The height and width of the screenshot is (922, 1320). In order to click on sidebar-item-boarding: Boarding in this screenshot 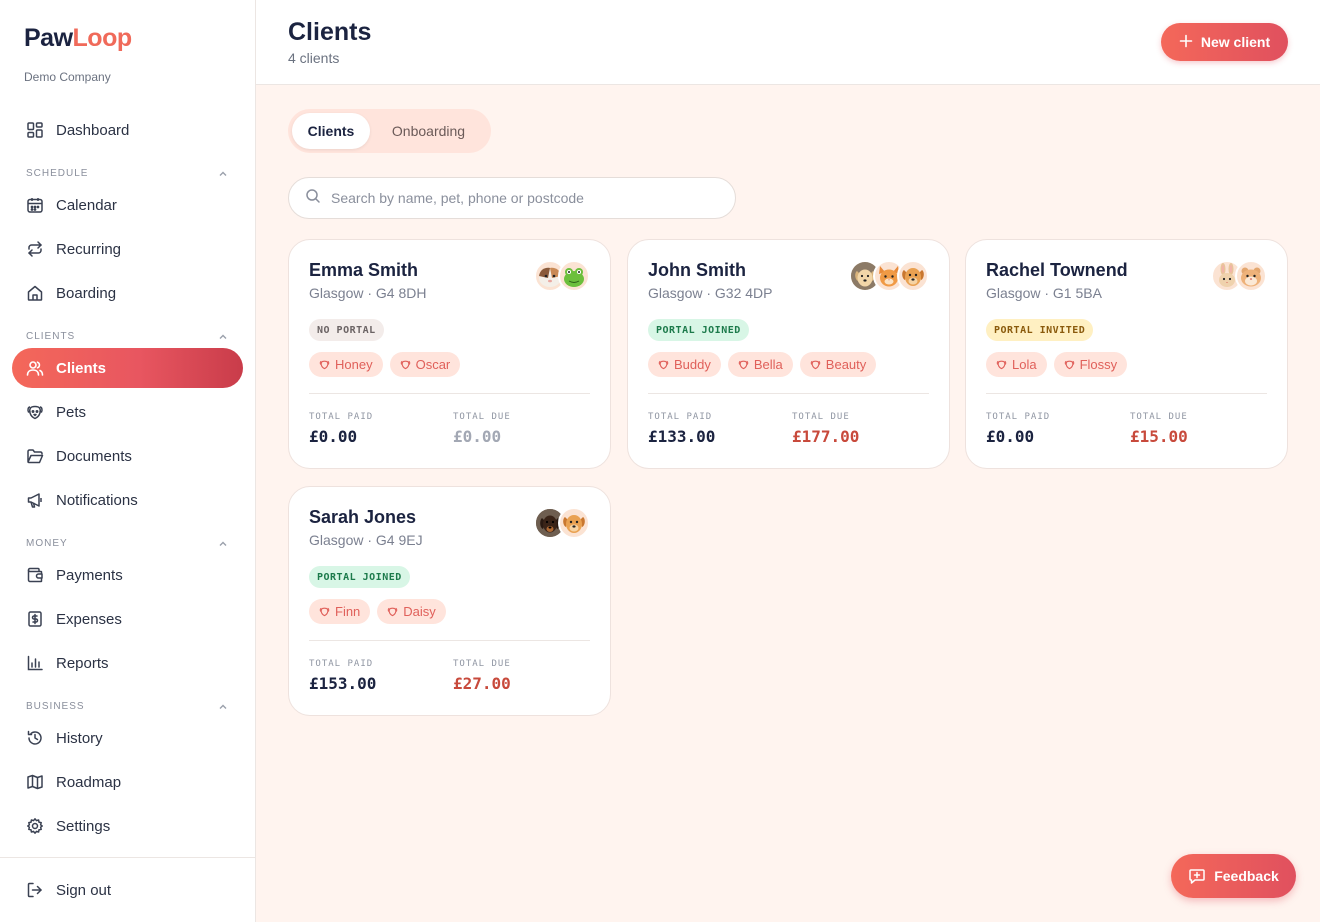, I will do `click(127, 293)`.